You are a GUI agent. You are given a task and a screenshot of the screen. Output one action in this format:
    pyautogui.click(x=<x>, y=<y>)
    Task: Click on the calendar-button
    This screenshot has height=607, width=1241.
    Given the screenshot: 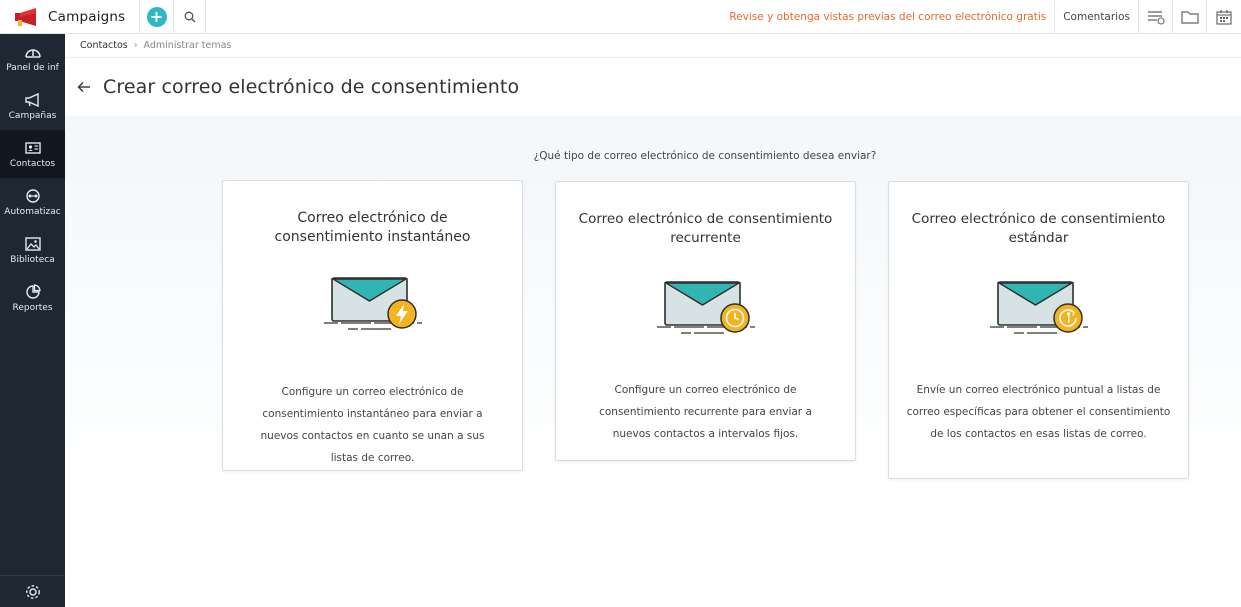 What is the action you would take?
    pyautogui.click(x=1224, y=17)
    